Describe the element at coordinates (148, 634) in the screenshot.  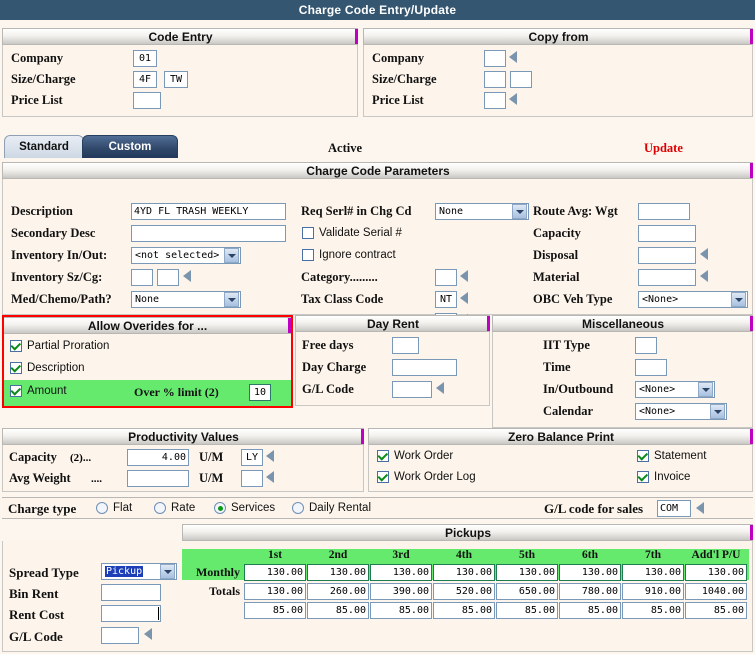
I see `bottom-gl-code-lookup-icon` at that location.